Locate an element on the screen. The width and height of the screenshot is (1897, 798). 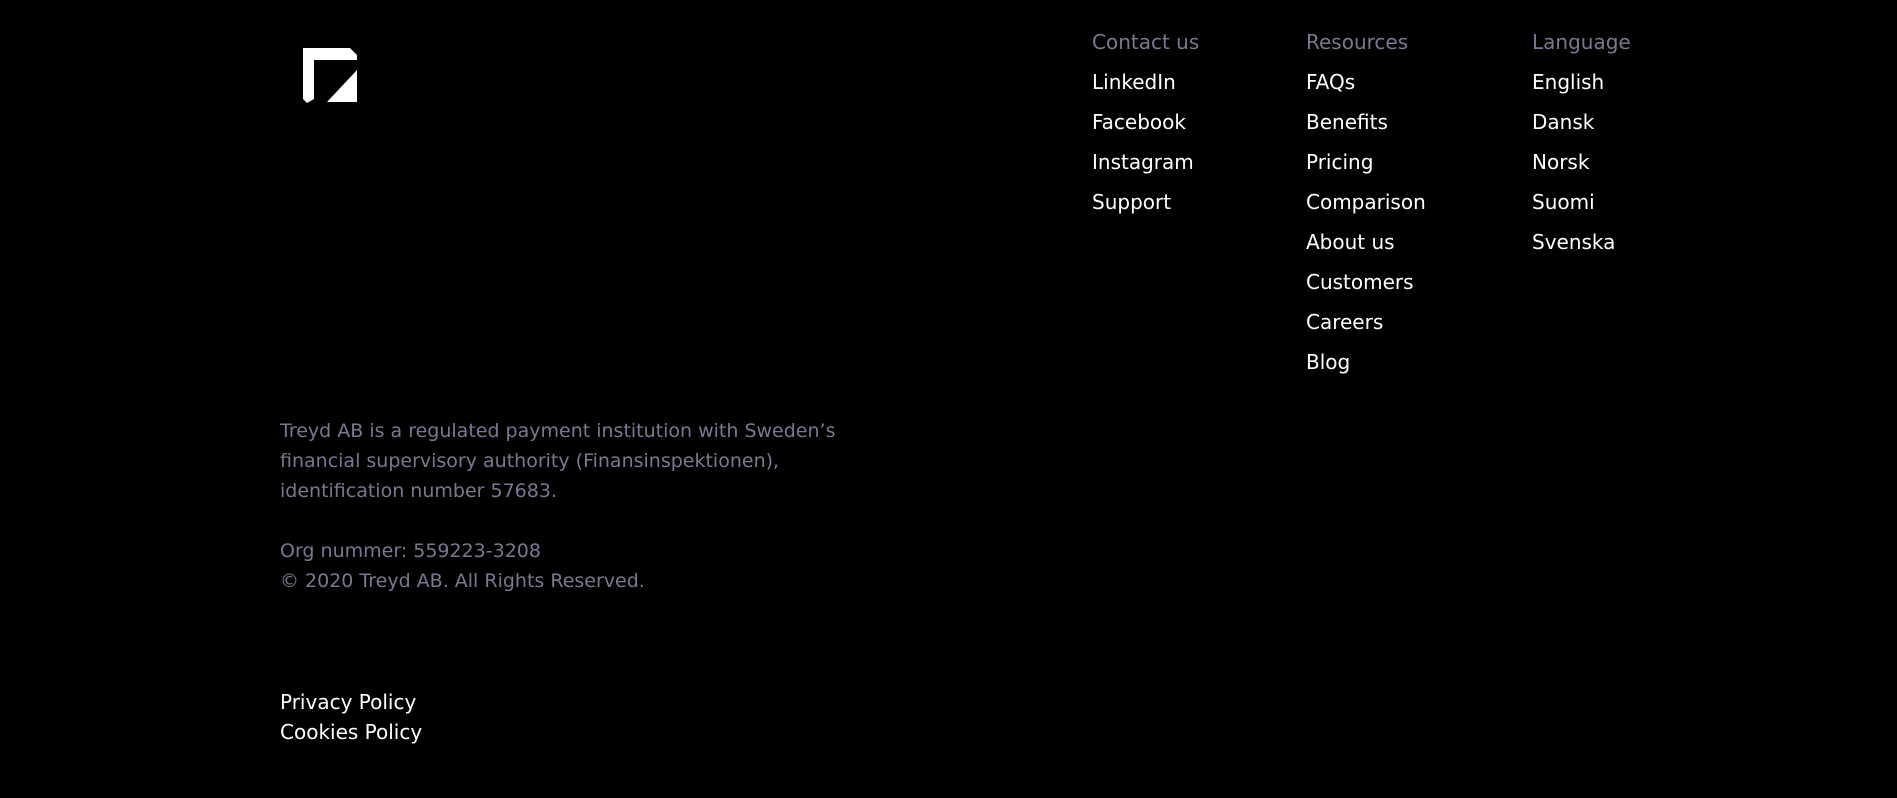
language-dansk-link: Dansk is located at coordinates (1581, 128).